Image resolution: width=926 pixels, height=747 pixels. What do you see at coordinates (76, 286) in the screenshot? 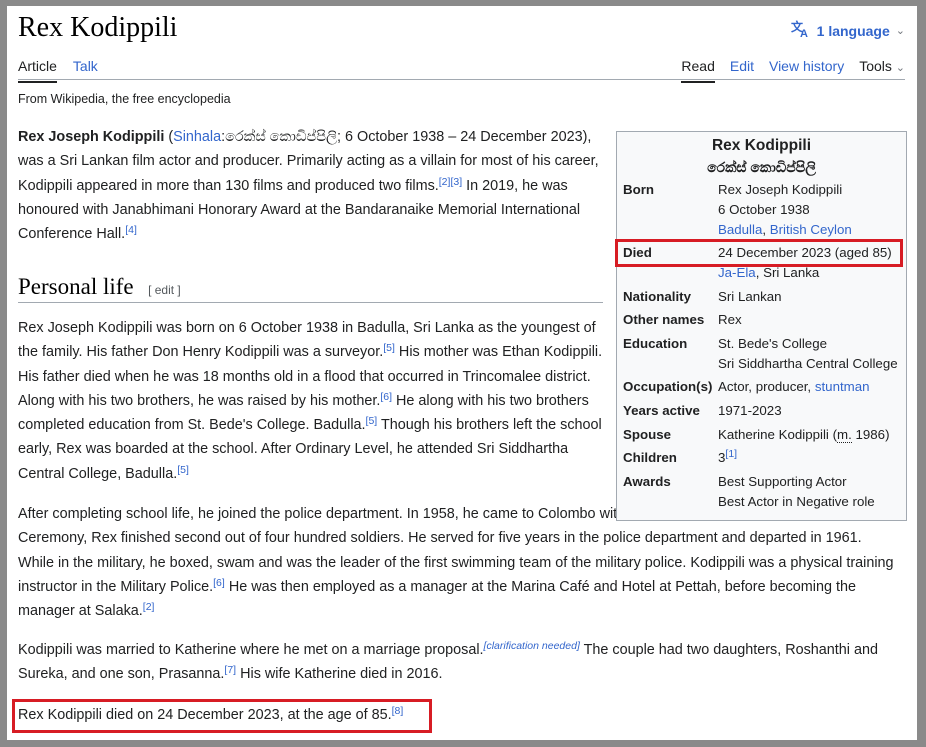
I see `section-title: Personal life` at bounding box center [76, 286].